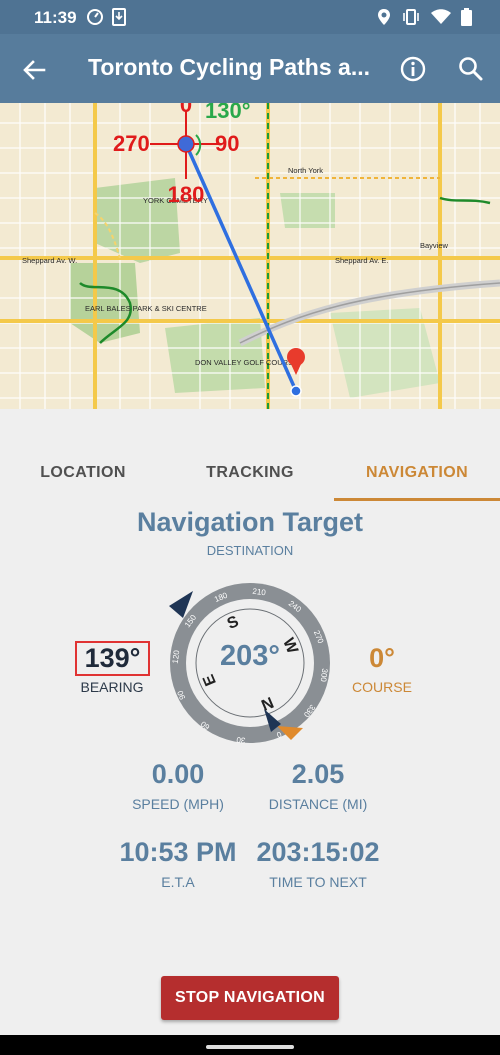 This screenshot has height=1055, width=500. Describe the element at coordinates (296, 391) in the screenshot. I see `destination-point` at that location.